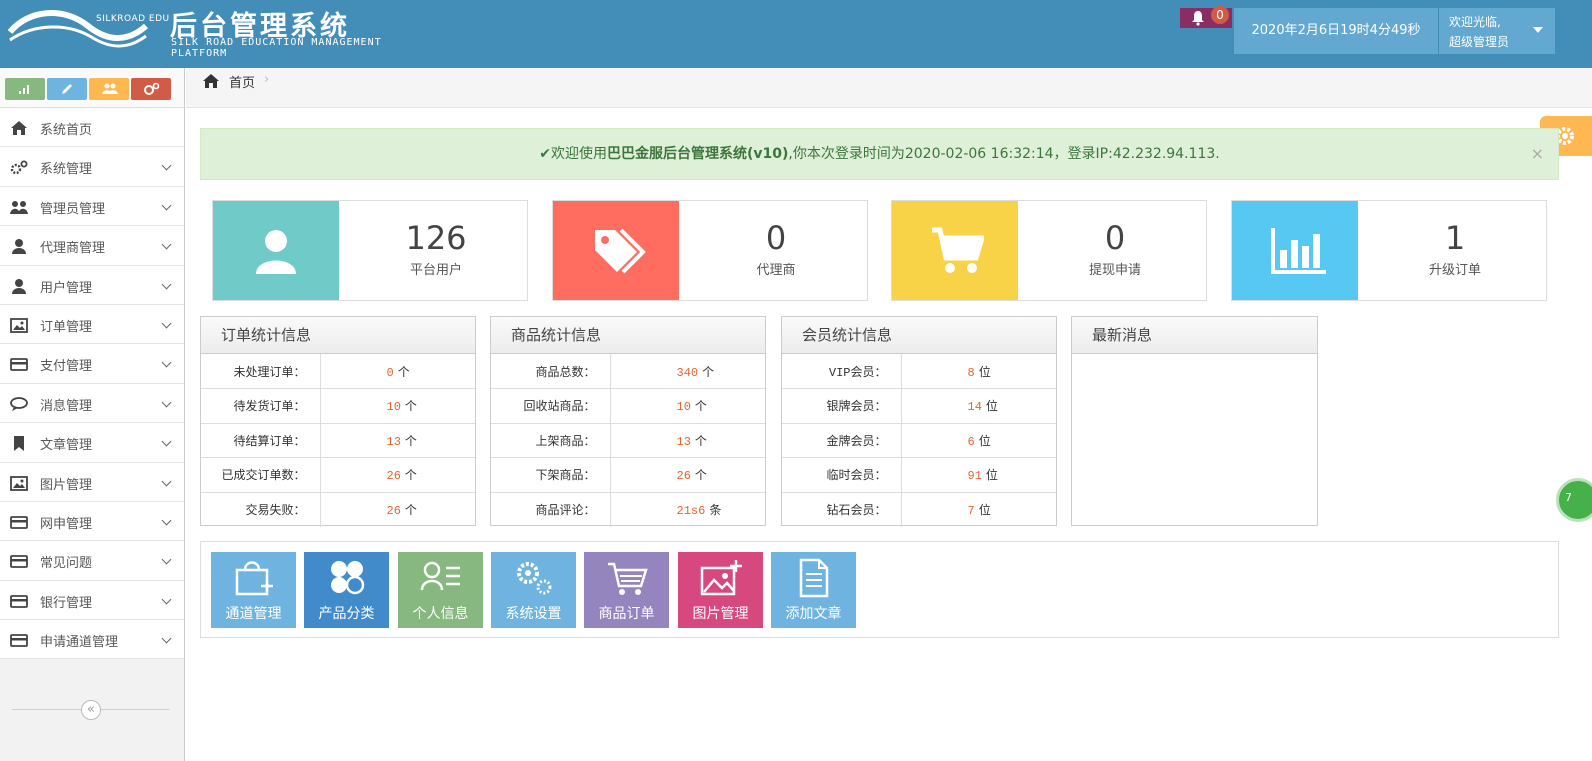 The height and width of the screenshot is (761, 1592). Describe the element at coordinates (919, 335) in the screenshot. I see `panel-title: 会员统计信息` at that location.